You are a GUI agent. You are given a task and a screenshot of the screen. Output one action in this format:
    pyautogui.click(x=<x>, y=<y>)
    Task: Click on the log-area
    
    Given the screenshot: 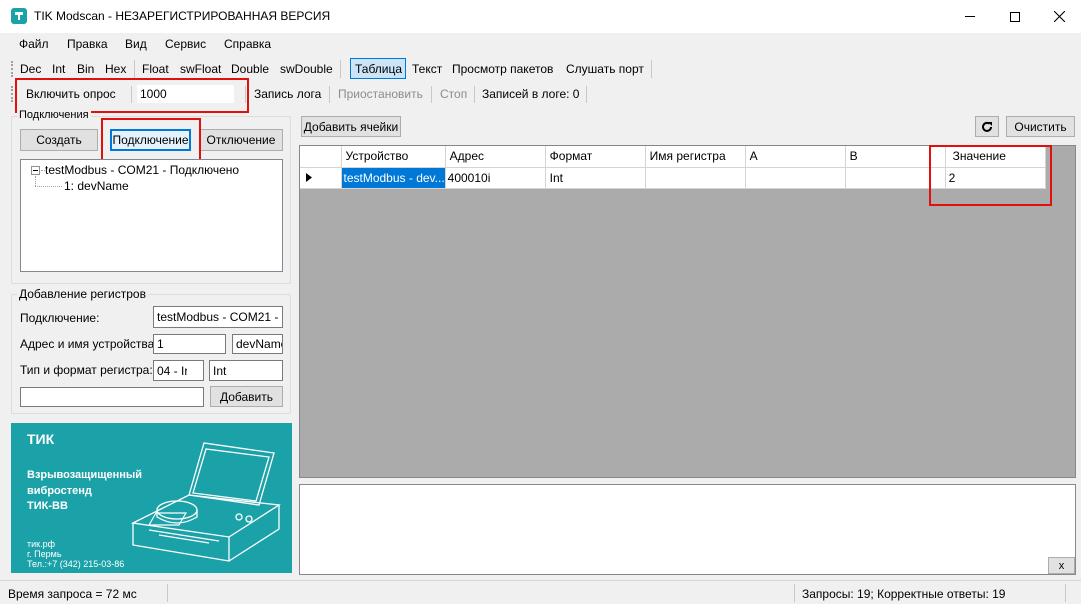 What is the action you would take?
    pyautogui.click(x=687, y=529)
    